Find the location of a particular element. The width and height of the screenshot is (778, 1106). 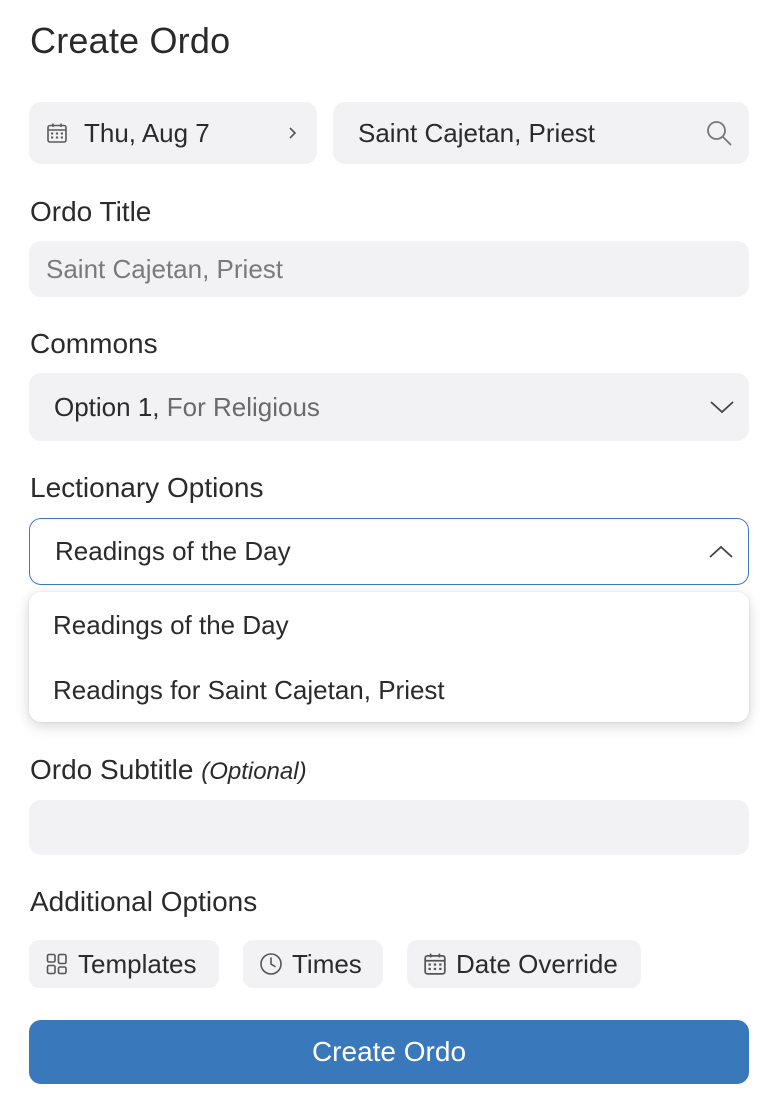

lectionary-option-readings-of-the-day: Readings of the Day is located at coordinates (171, 625).